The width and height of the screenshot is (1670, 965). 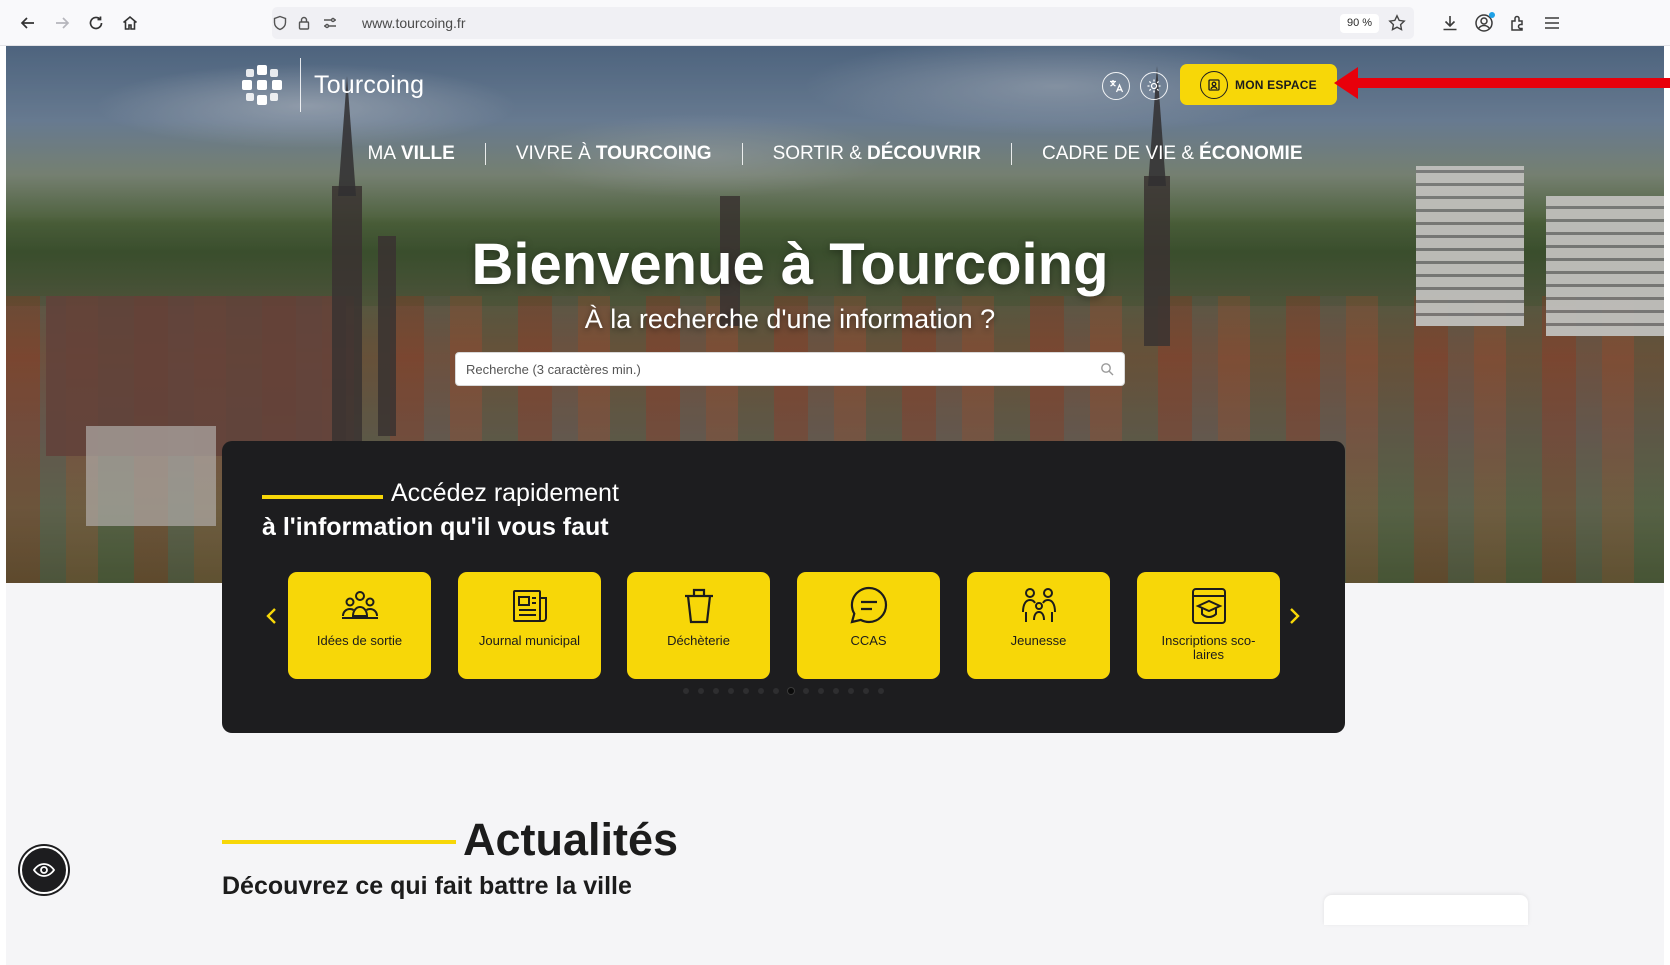 I want to click on nav-item-label-bold: TOURCOING, so click(x=653, y=153).